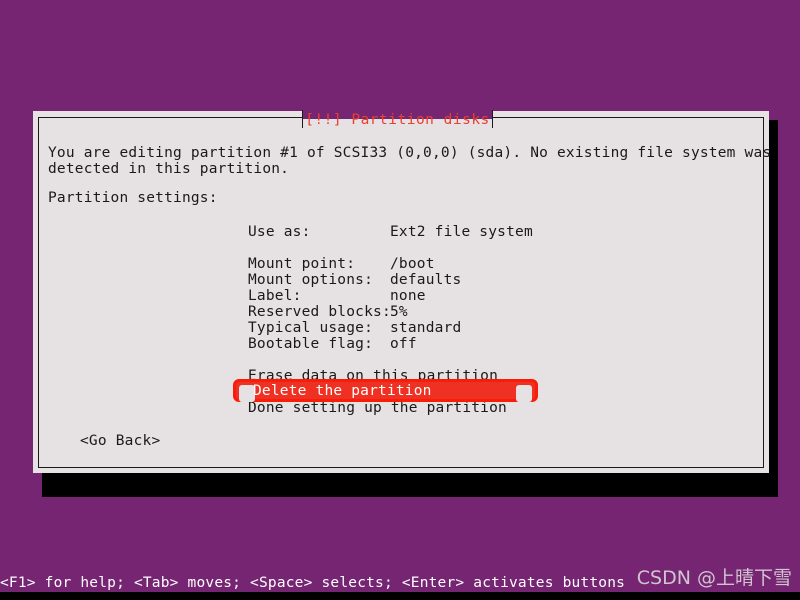 The height and width of the screenshot is (600, 800). I want to click on partition-settings-heading: Partition settings:, so click(133, 198).